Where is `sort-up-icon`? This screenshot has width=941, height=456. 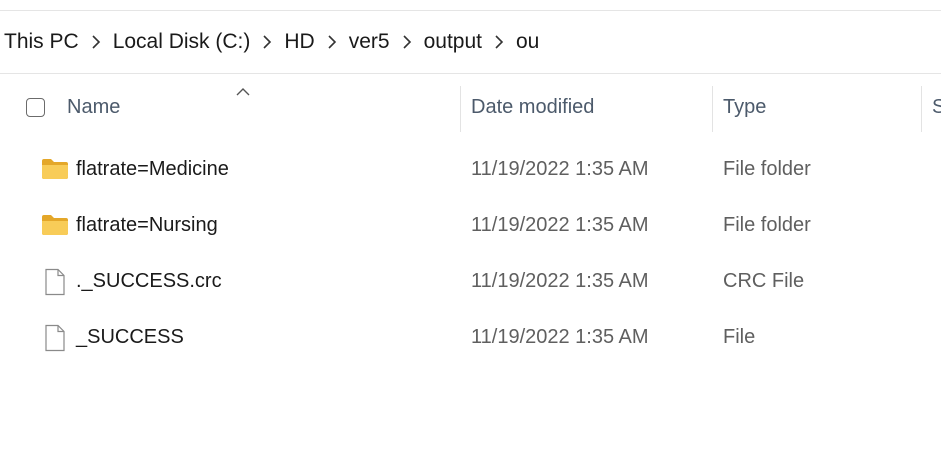 sort-up-icon is located at coordinates (243, 92).